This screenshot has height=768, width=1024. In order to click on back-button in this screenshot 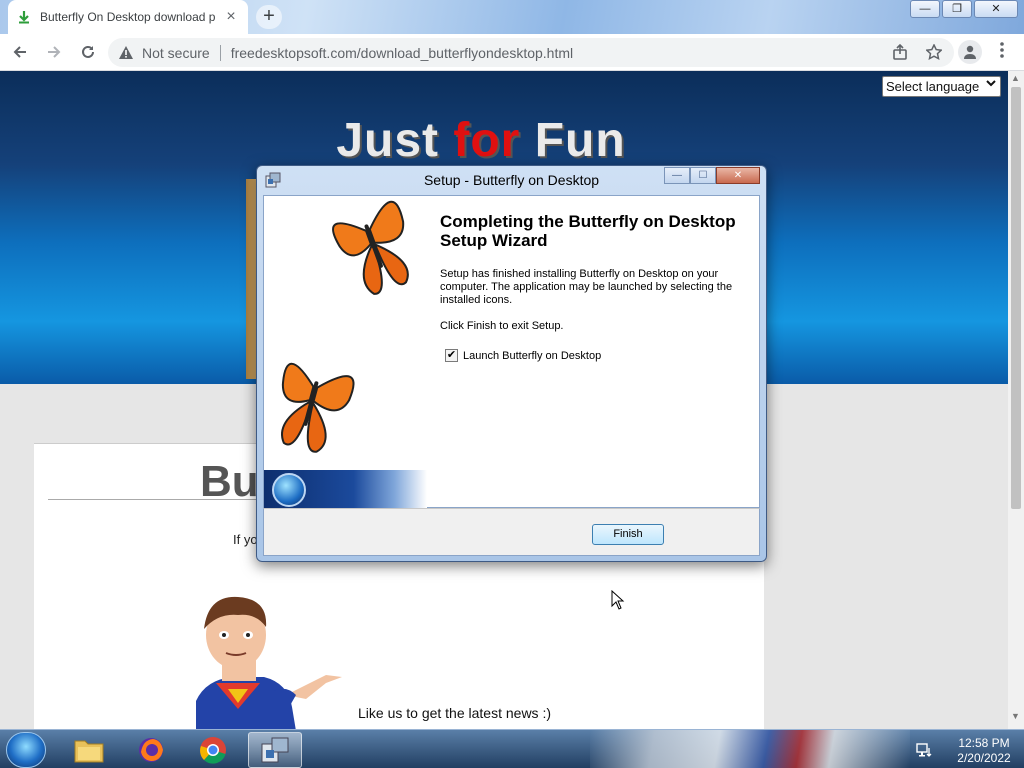, I will do `click(20, 52)`.